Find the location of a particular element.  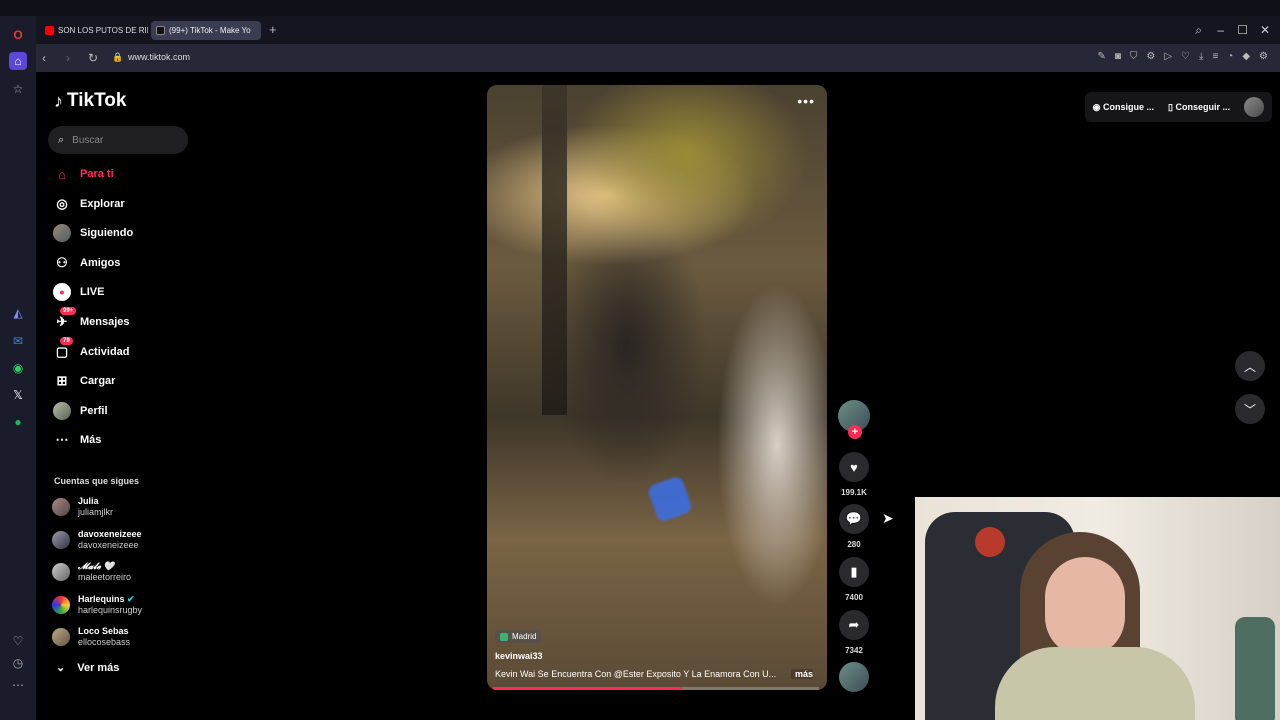

heart-icon: ♥ is located at coordinates (854, 467).